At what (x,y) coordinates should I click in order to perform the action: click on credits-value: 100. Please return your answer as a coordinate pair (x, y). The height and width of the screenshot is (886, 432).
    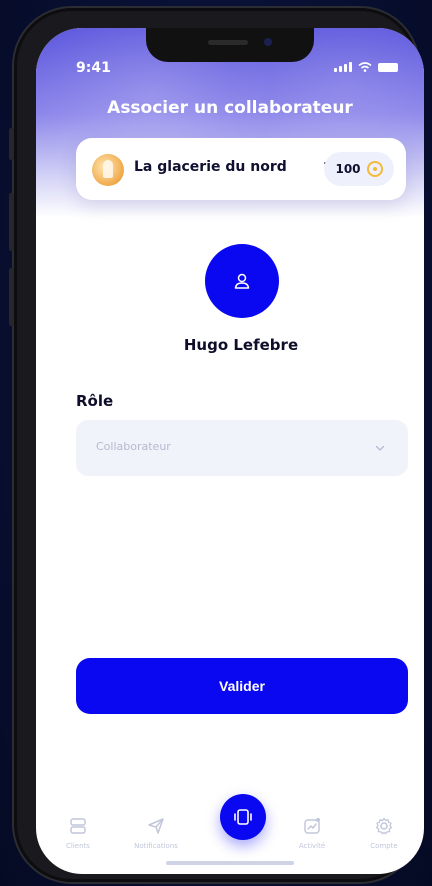
    Looking at the image, I should click on (348, 169).